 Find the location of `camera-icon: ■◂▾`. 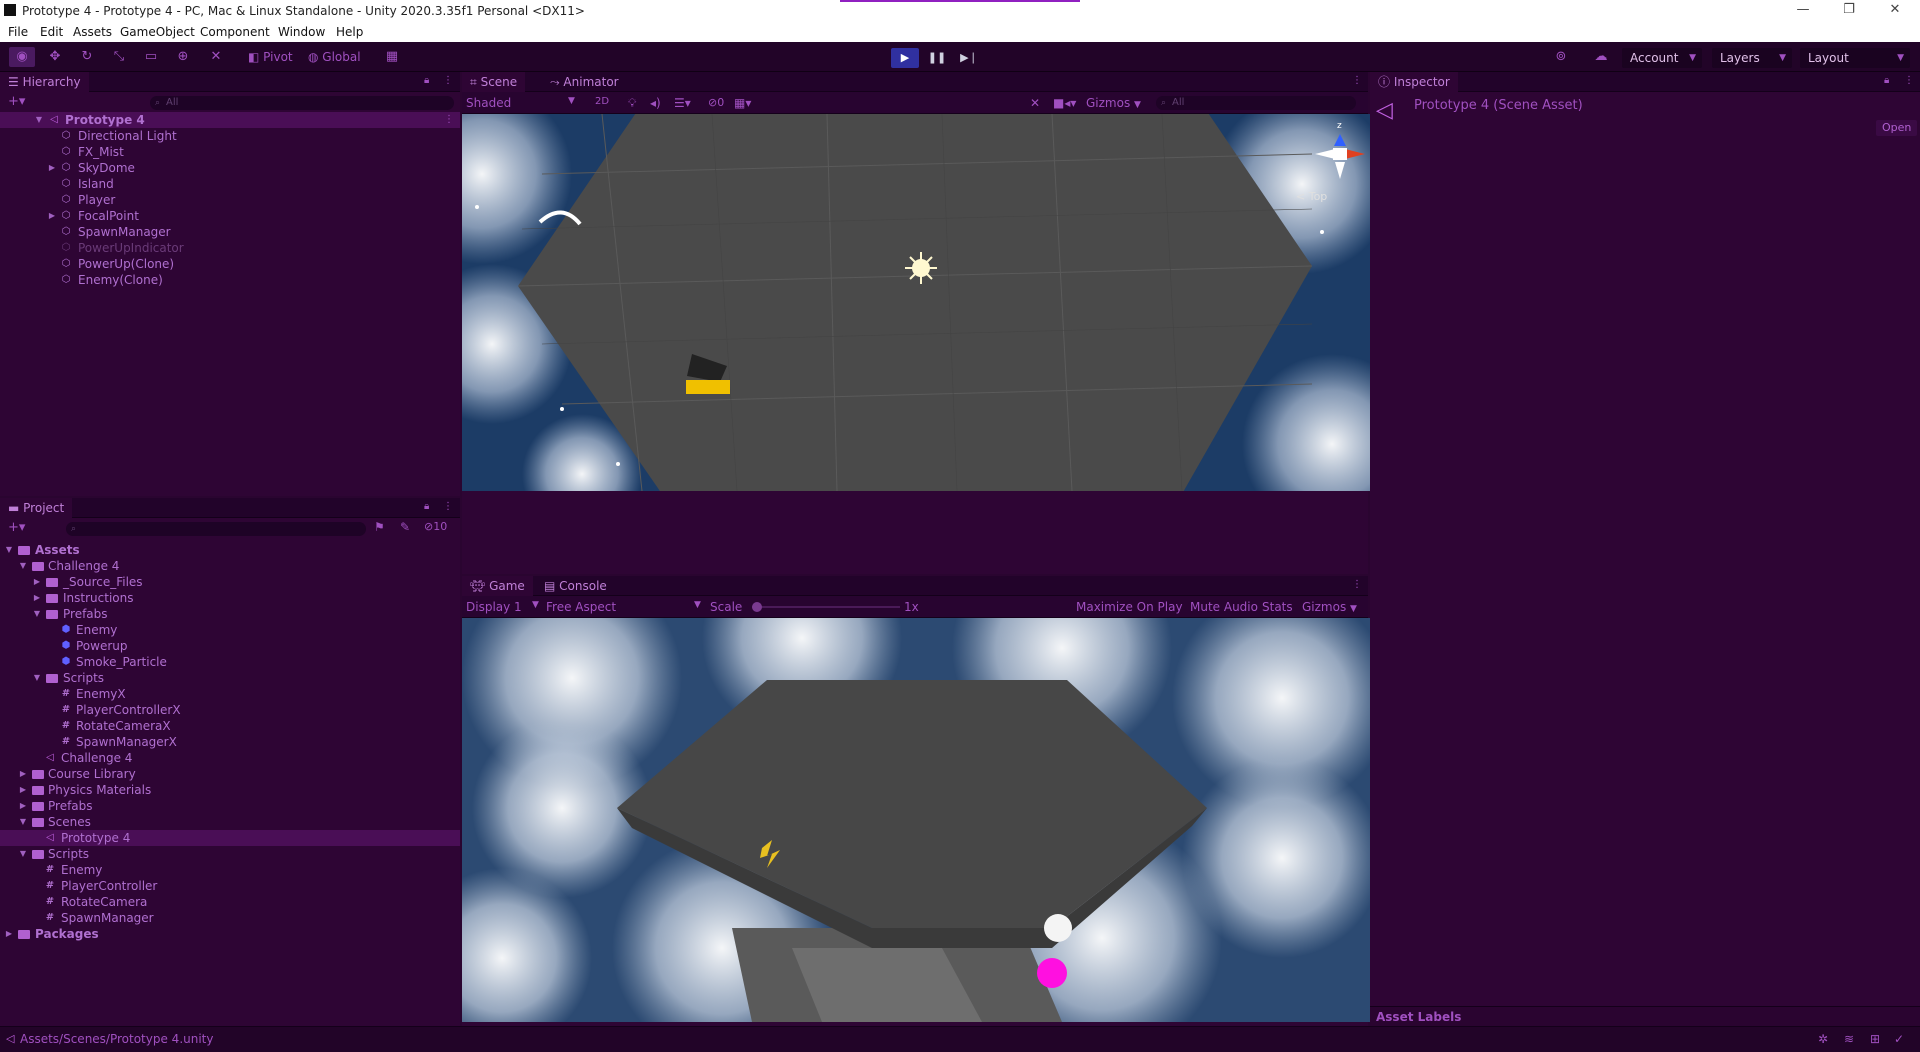

camera-icon: ■◂▾ is located at coordinates (1064, 103).